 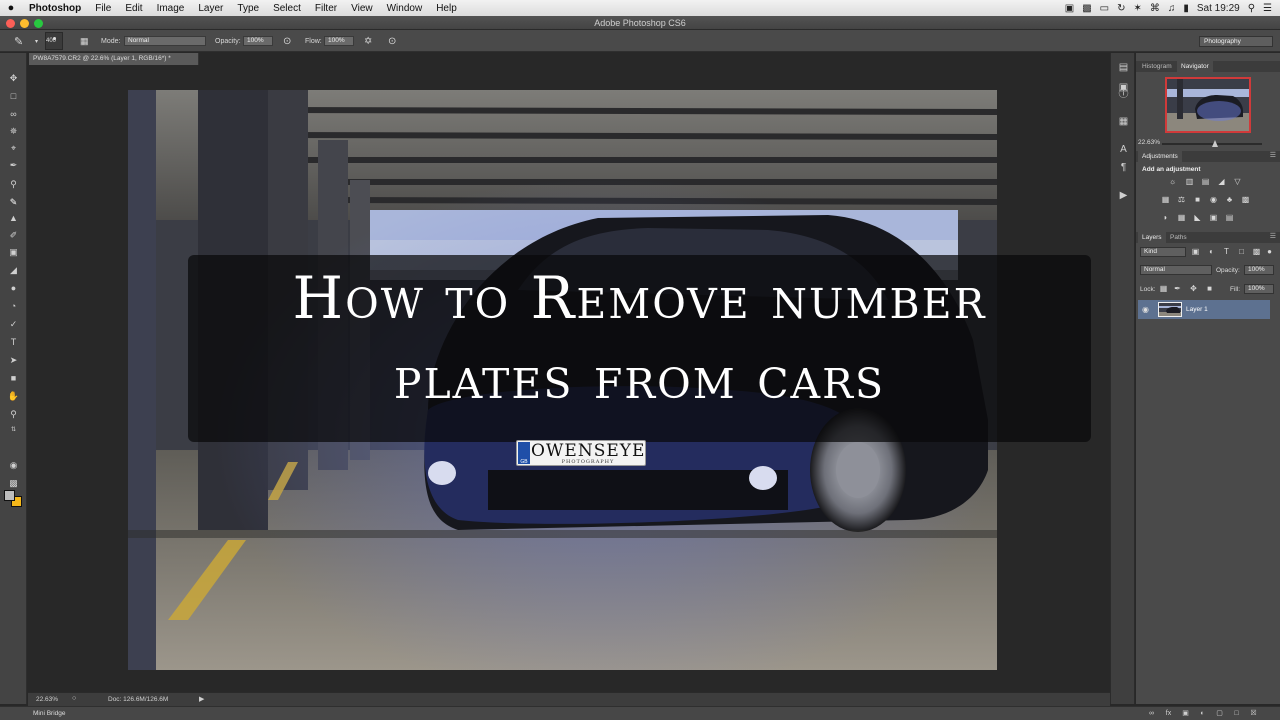 What do you see at coordinates (1229, 200) in the screenshot?
I see `channel-mixer-icon: ♣` at bounding box center [1229, 200].